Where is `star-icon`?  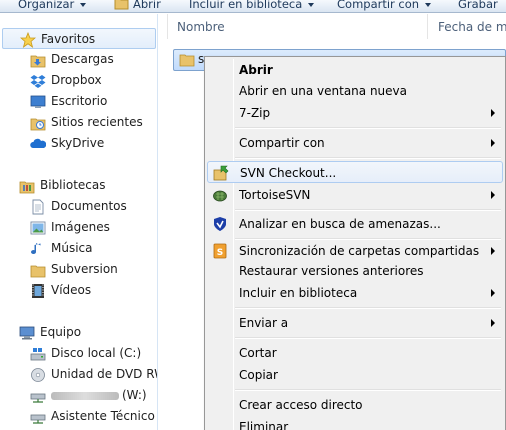 star-icon is located at coordinates (28, 40).